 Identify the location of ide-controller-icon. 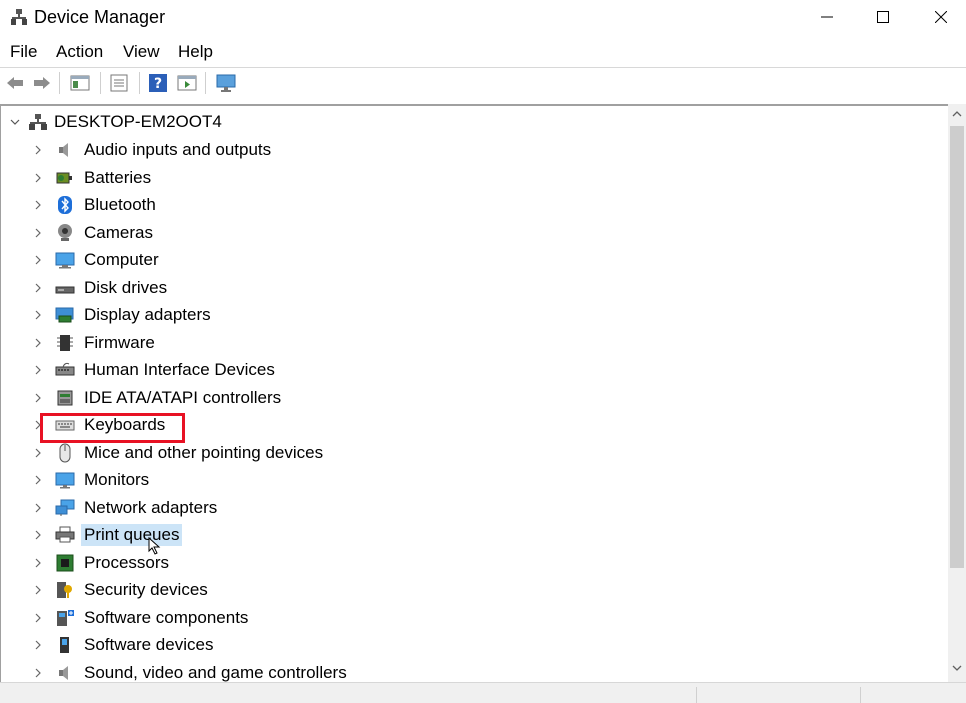
(65, 398).